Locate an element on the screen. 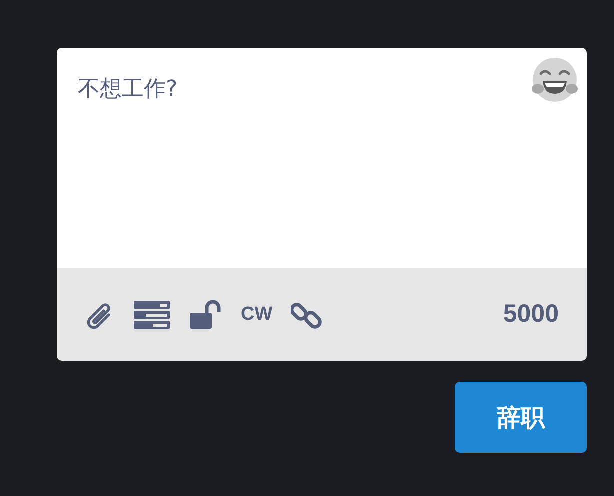 The image size is (614, 496). visibility-button is located at coordinates (206, 315).